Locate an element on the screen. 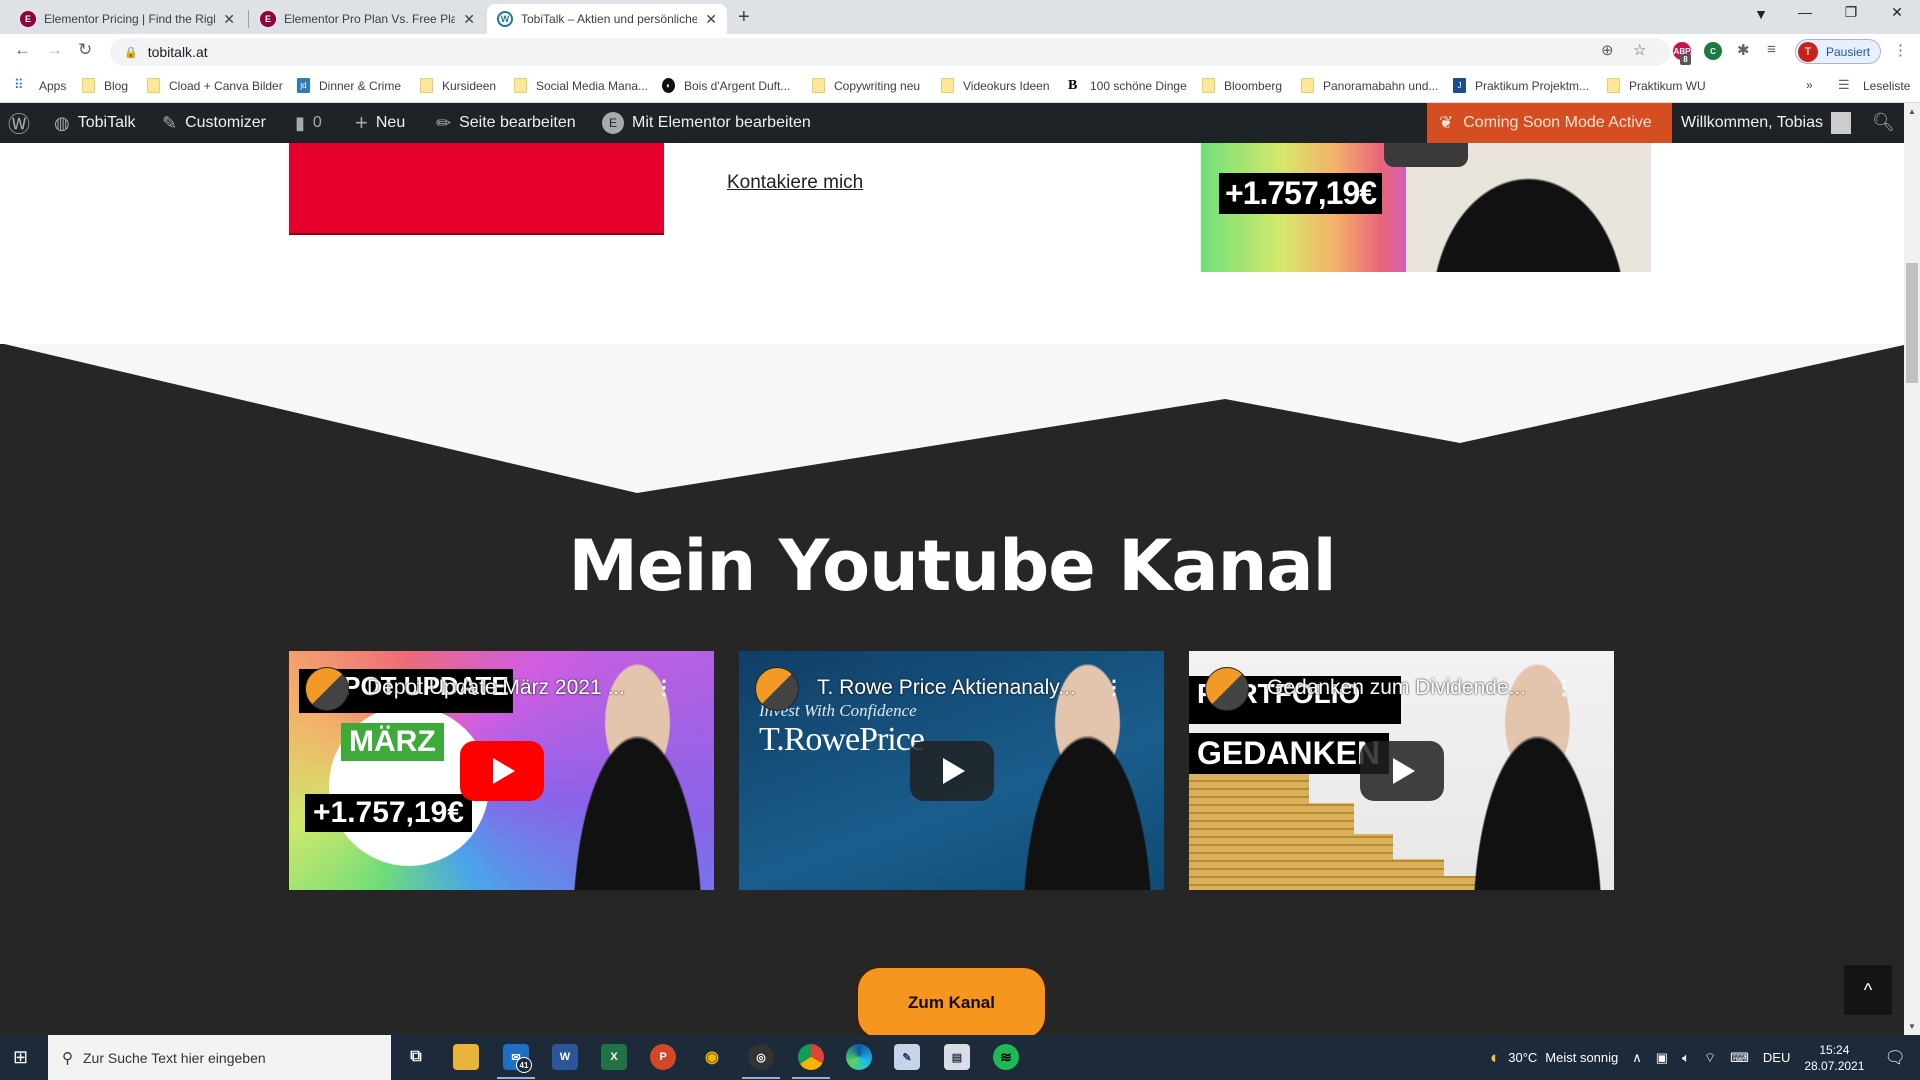 This screenshot has width=1920, height=1080. bookmark-item: Copywriting neu is located at coordinates (866, 85).